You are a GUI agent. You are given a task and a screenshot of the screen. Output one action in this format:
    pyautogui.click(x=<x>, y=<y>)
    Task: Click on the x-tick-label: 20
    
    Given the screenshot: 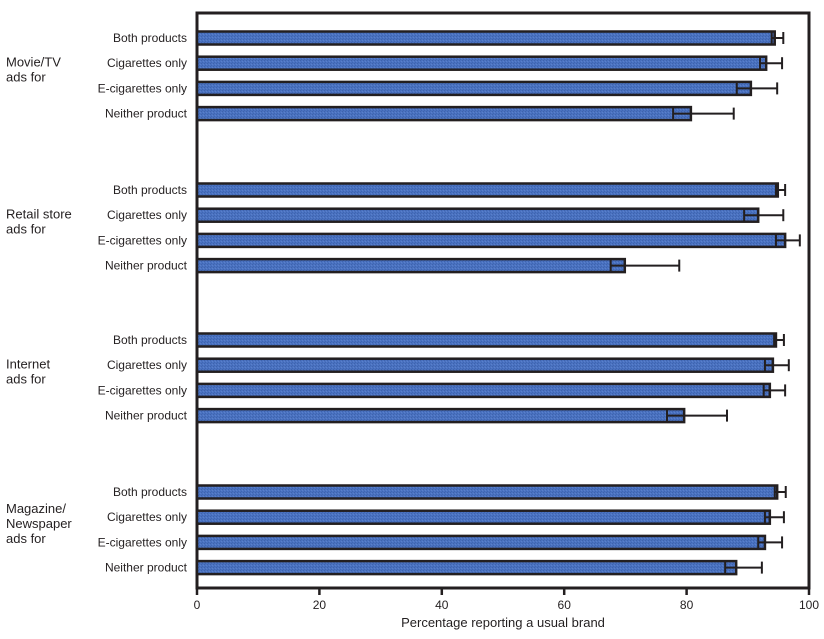 What is the action you would take?
    pyautogui.click(x=320, y=605)
    